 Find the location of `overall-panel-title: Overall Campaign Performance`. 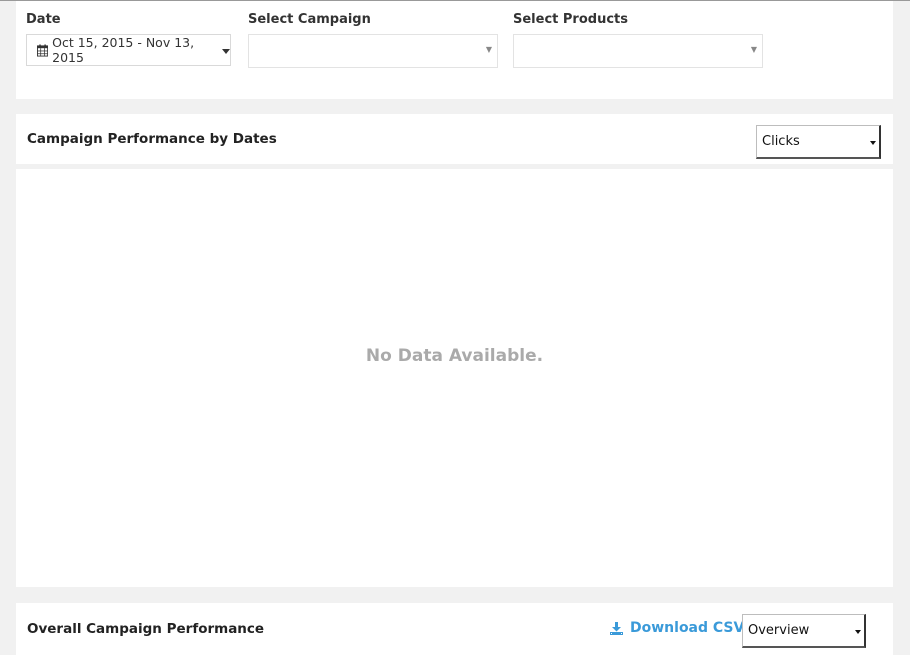

overall-panel-title: Overall Campaign Performance is located at coordinates (146, 629).